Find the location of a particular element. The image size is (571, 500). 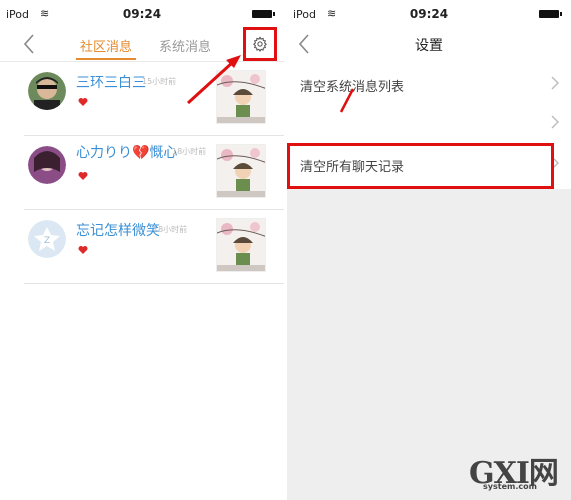

svg-text: Z is located at coordinates (47, 241).